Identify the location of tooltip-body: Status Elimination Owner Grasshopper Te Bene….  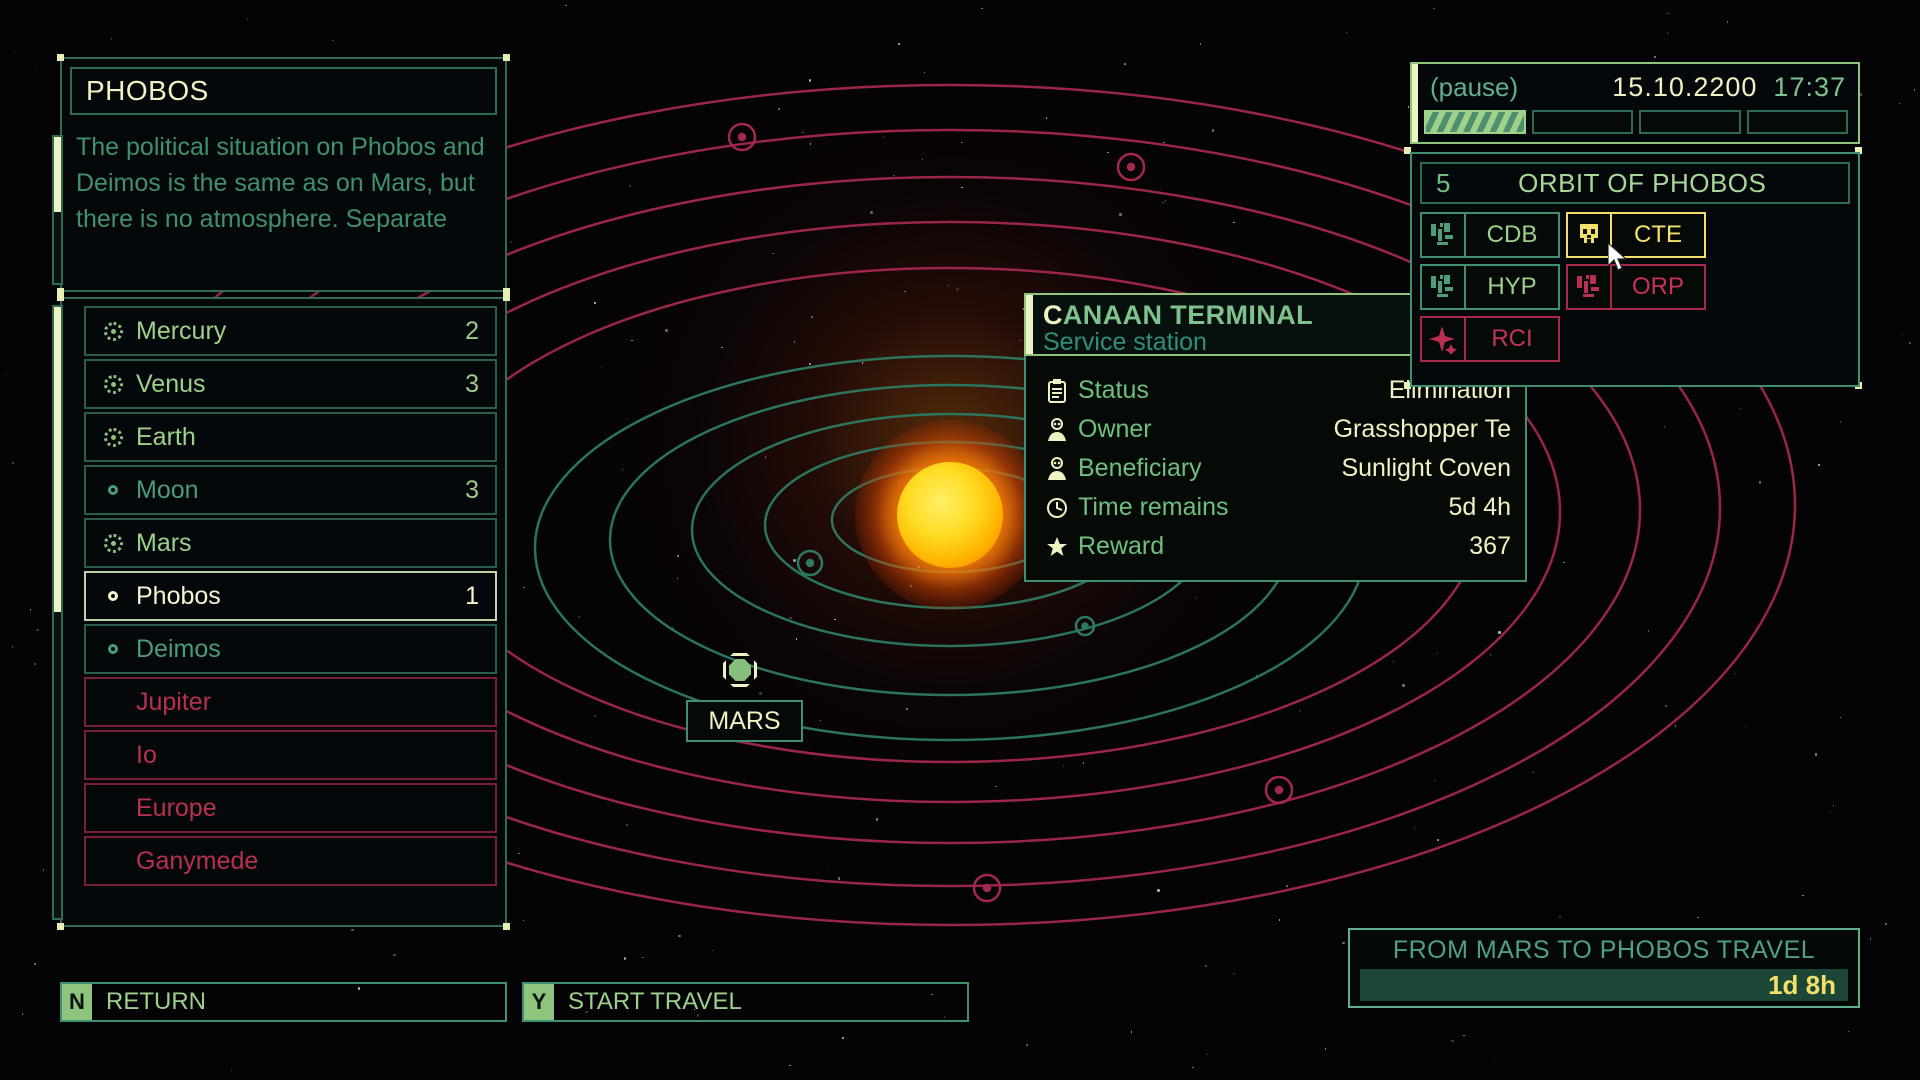
(1275, 469).